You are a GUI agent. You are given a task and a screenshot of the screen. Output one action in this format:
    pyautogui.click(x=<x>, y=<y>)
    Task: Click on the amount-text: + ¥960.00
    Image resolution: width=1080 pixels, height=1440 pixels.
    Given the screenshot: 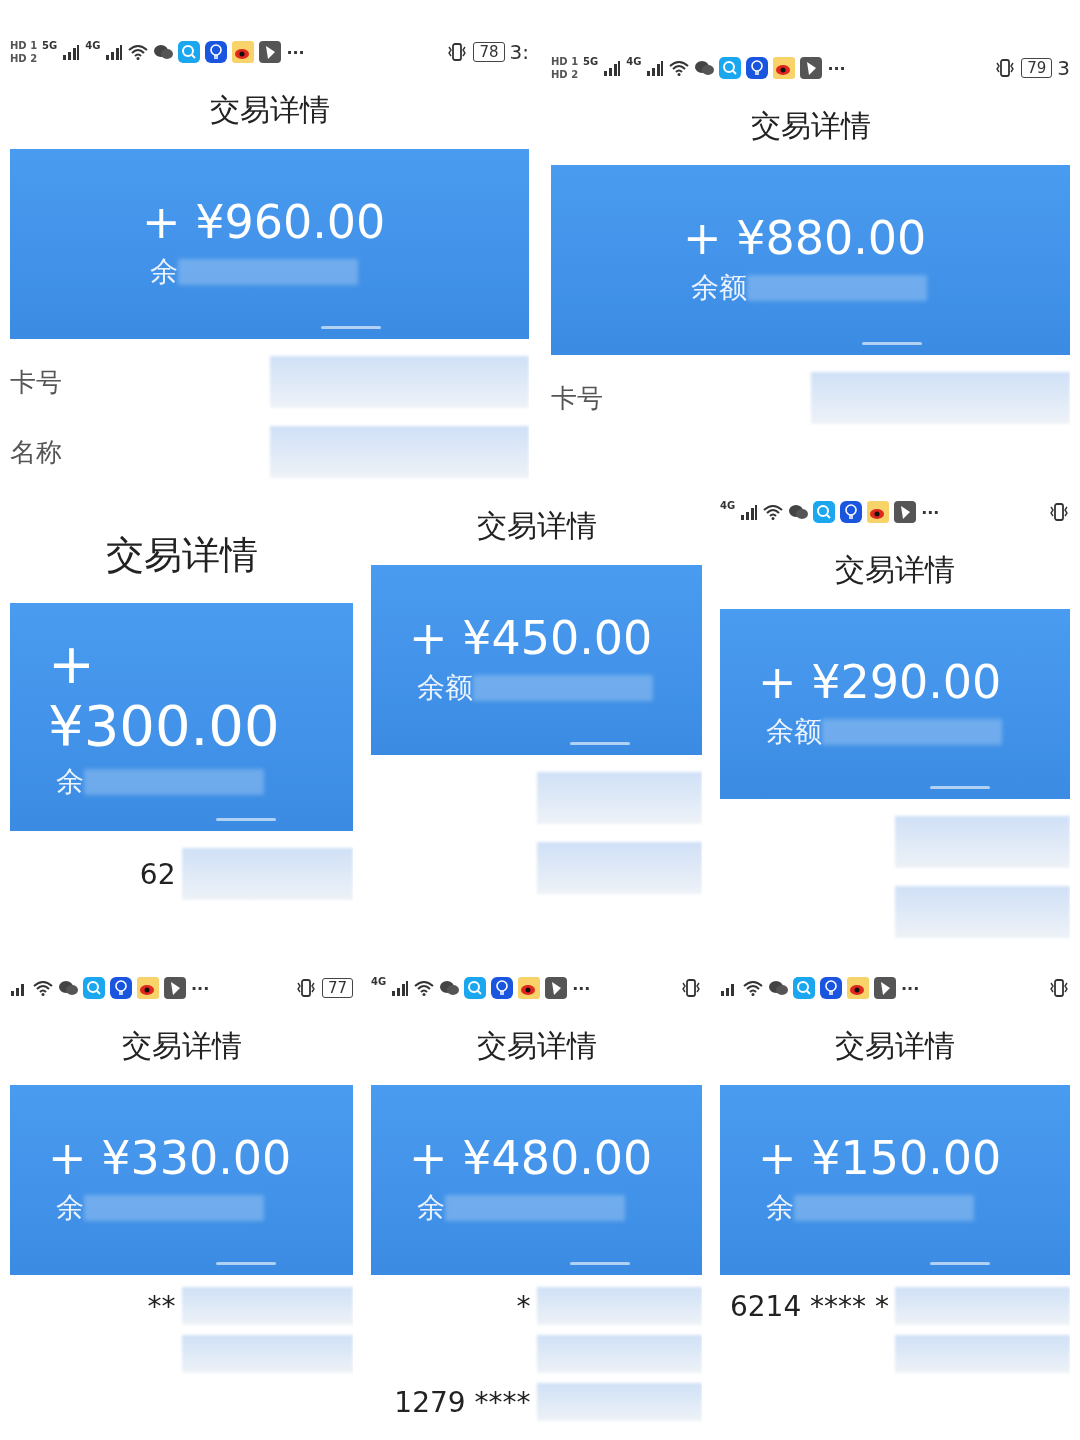 What is the action you would take?
    pyautogui.click(x=264, y=222)
    